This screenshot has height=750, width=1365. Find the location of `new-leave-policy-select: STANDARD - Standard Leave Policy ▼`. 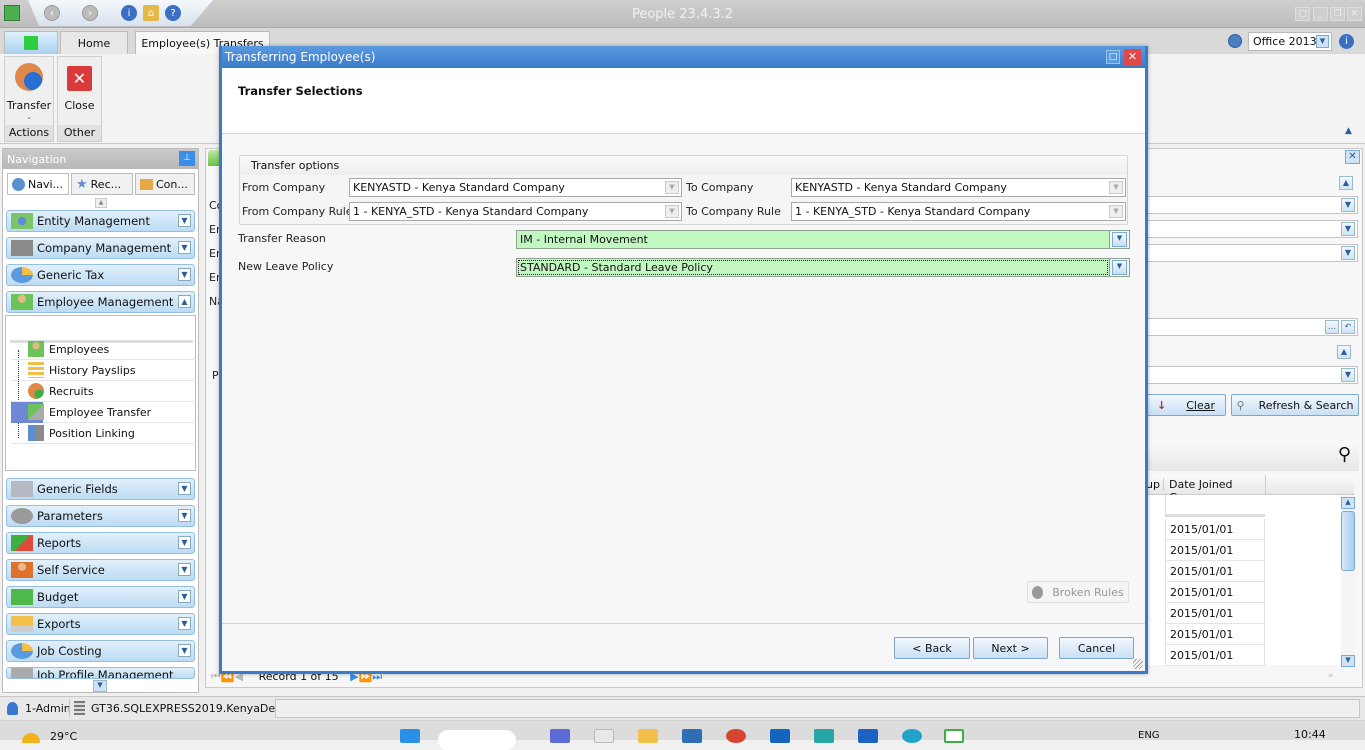

new-leave-policy-select: STANDARD - Standard Leave Policy ▼ is located at coordinates (821, 267).